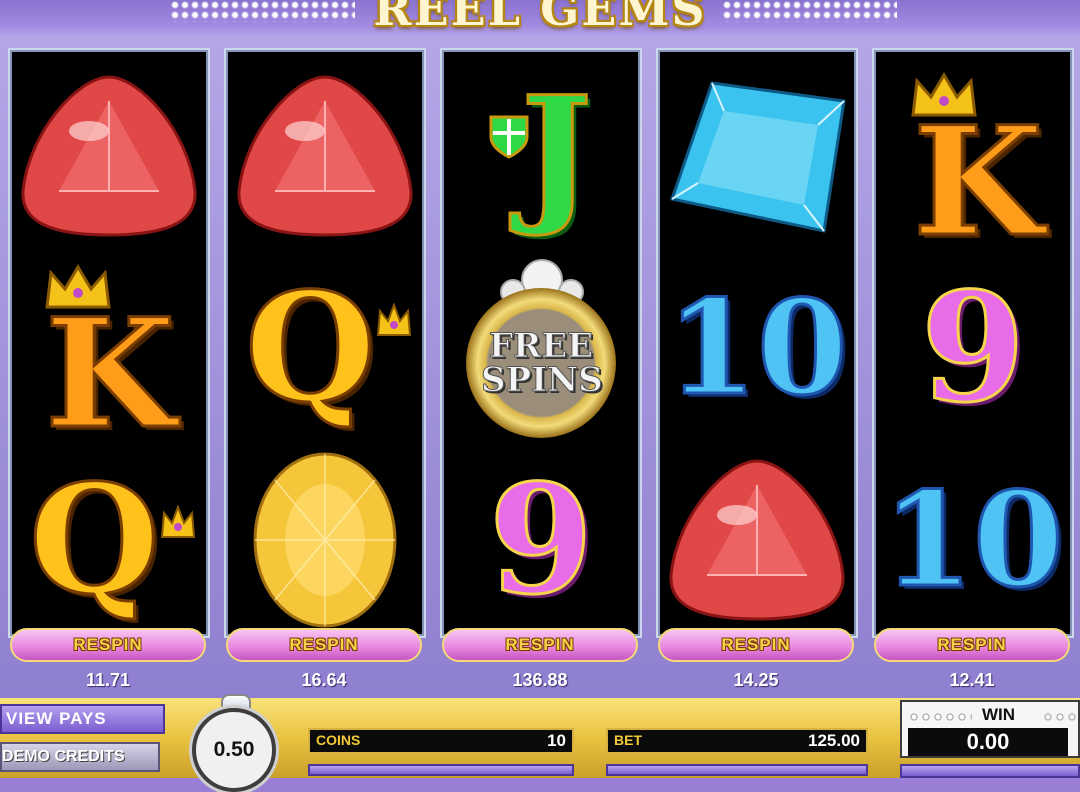 The height and width of the screenshot is (792, 1080). I want to click on free-spins-ring-icon: FREE SPINS, so click(541, 348).